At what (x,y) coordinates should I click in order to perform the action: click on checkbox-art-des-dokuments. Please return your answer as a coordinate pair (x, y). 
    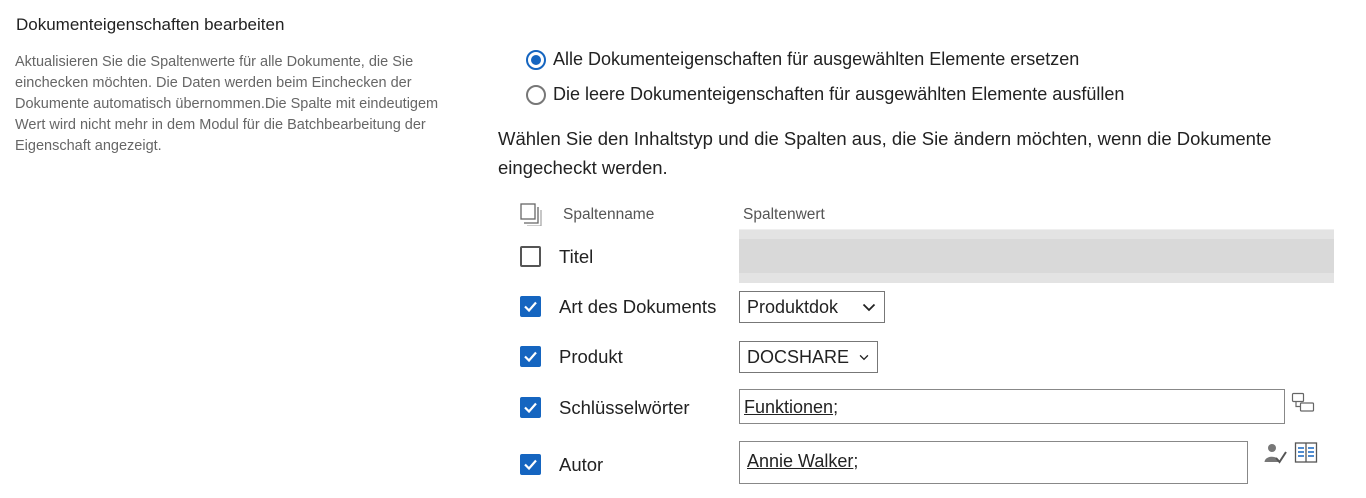
    Looking at the image, I should click on (530, 306).